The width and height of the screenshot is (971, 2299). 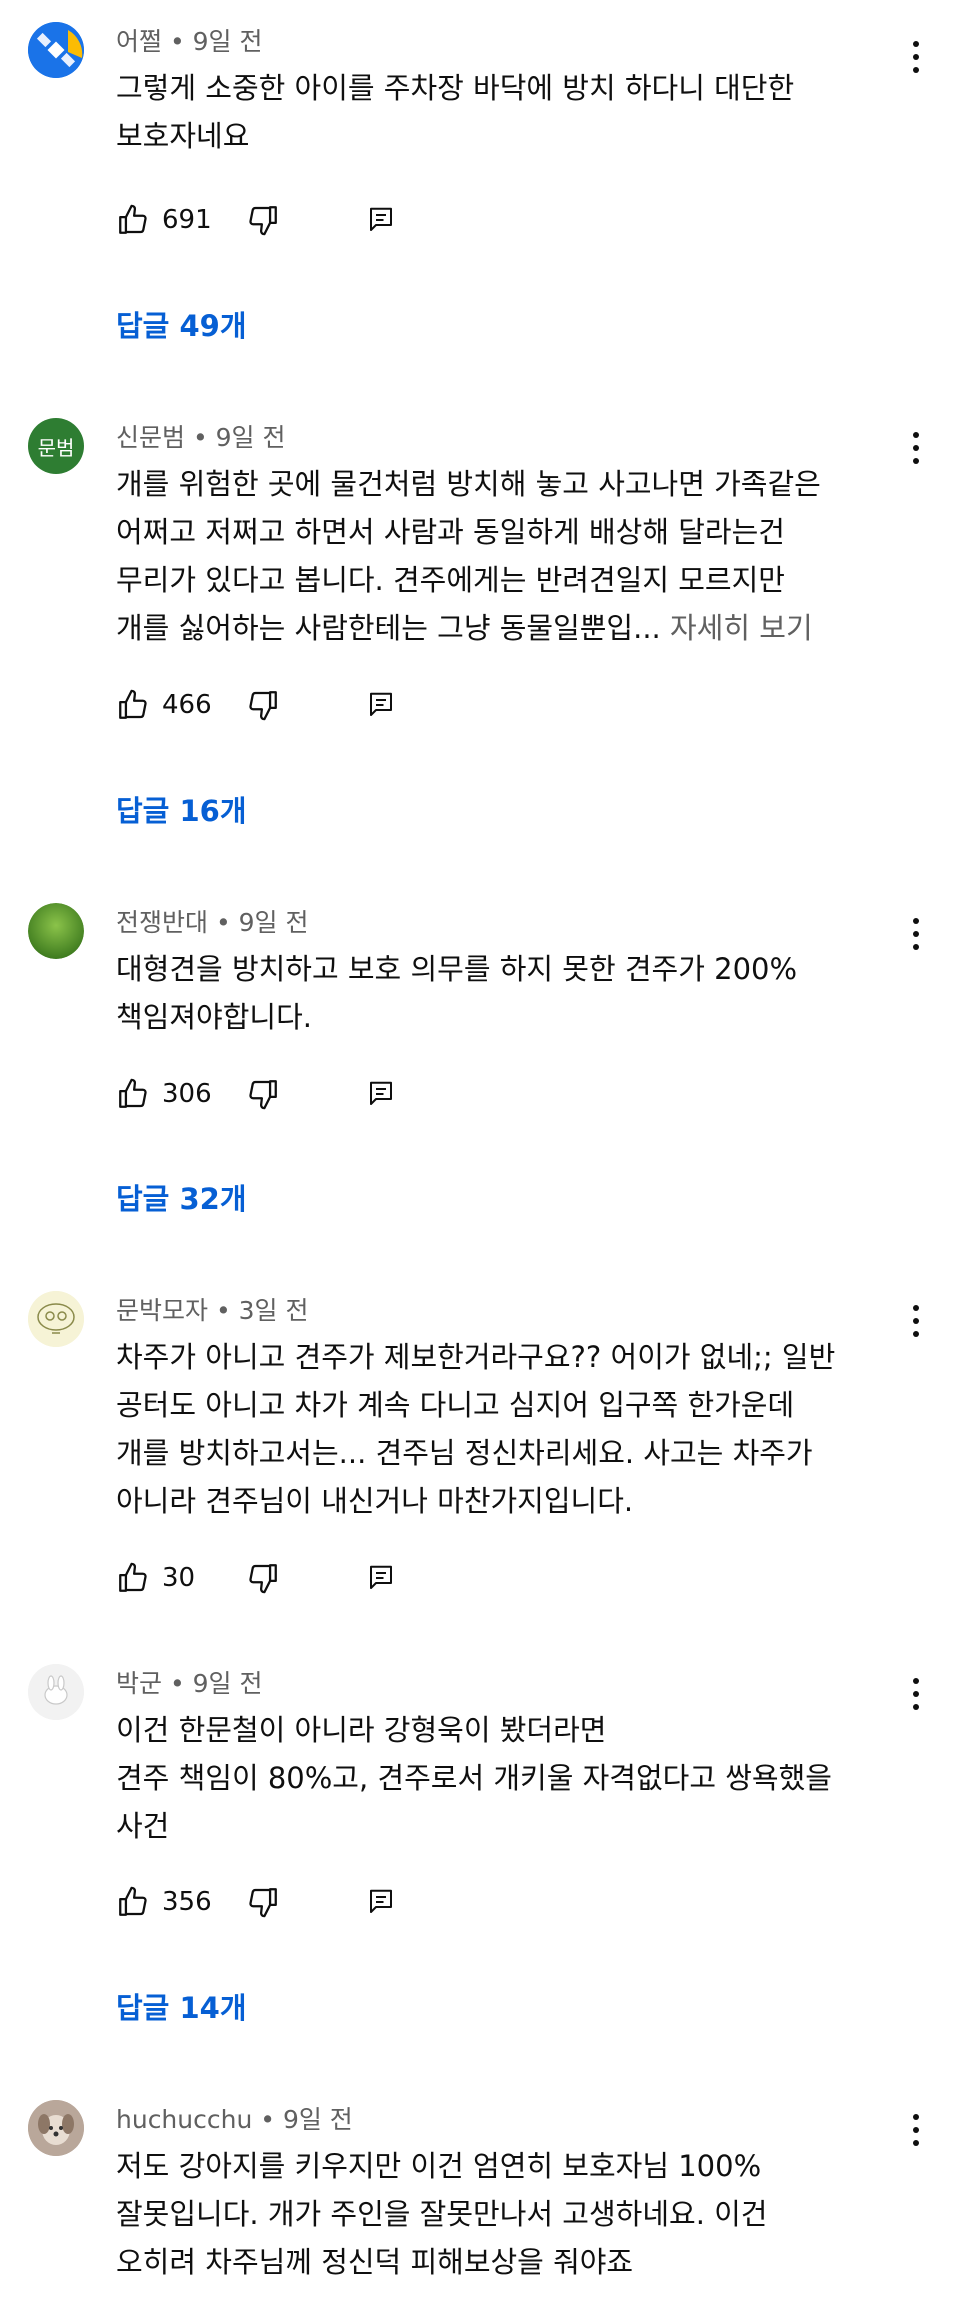 I want to click on satellite-icon, so click(x=56, y=50).